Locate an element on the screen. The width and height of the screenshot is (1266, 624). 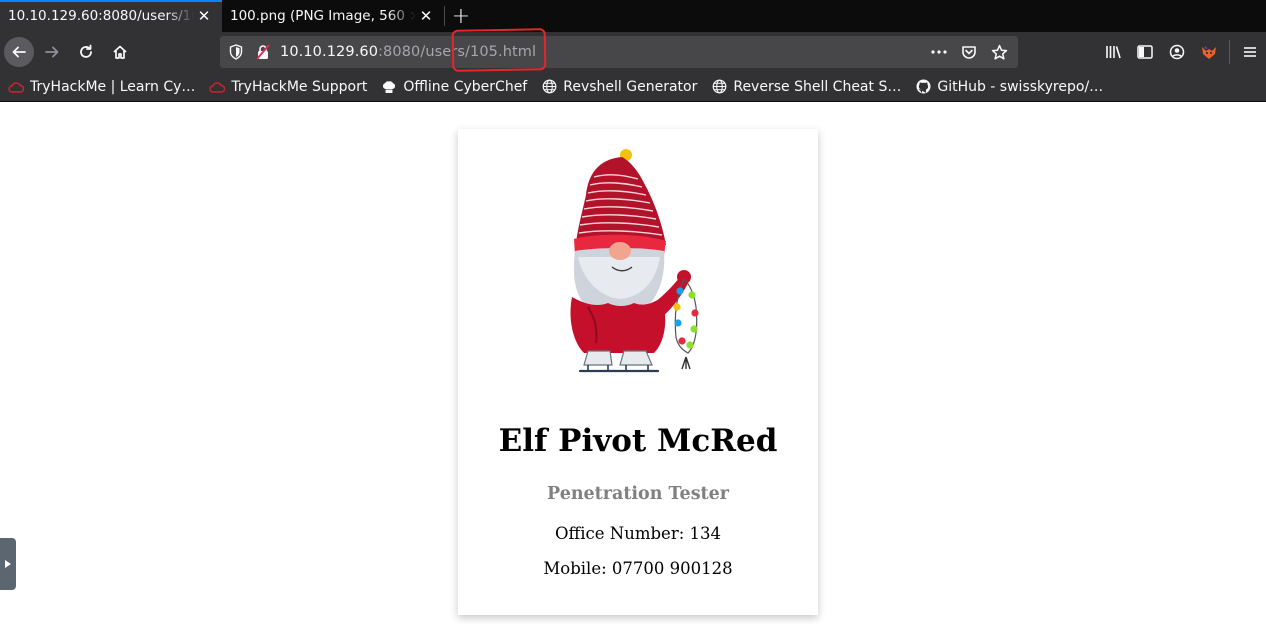
url-bar: 10.10.129.60:8080/users/105.html is located at coordinates (619, 52).